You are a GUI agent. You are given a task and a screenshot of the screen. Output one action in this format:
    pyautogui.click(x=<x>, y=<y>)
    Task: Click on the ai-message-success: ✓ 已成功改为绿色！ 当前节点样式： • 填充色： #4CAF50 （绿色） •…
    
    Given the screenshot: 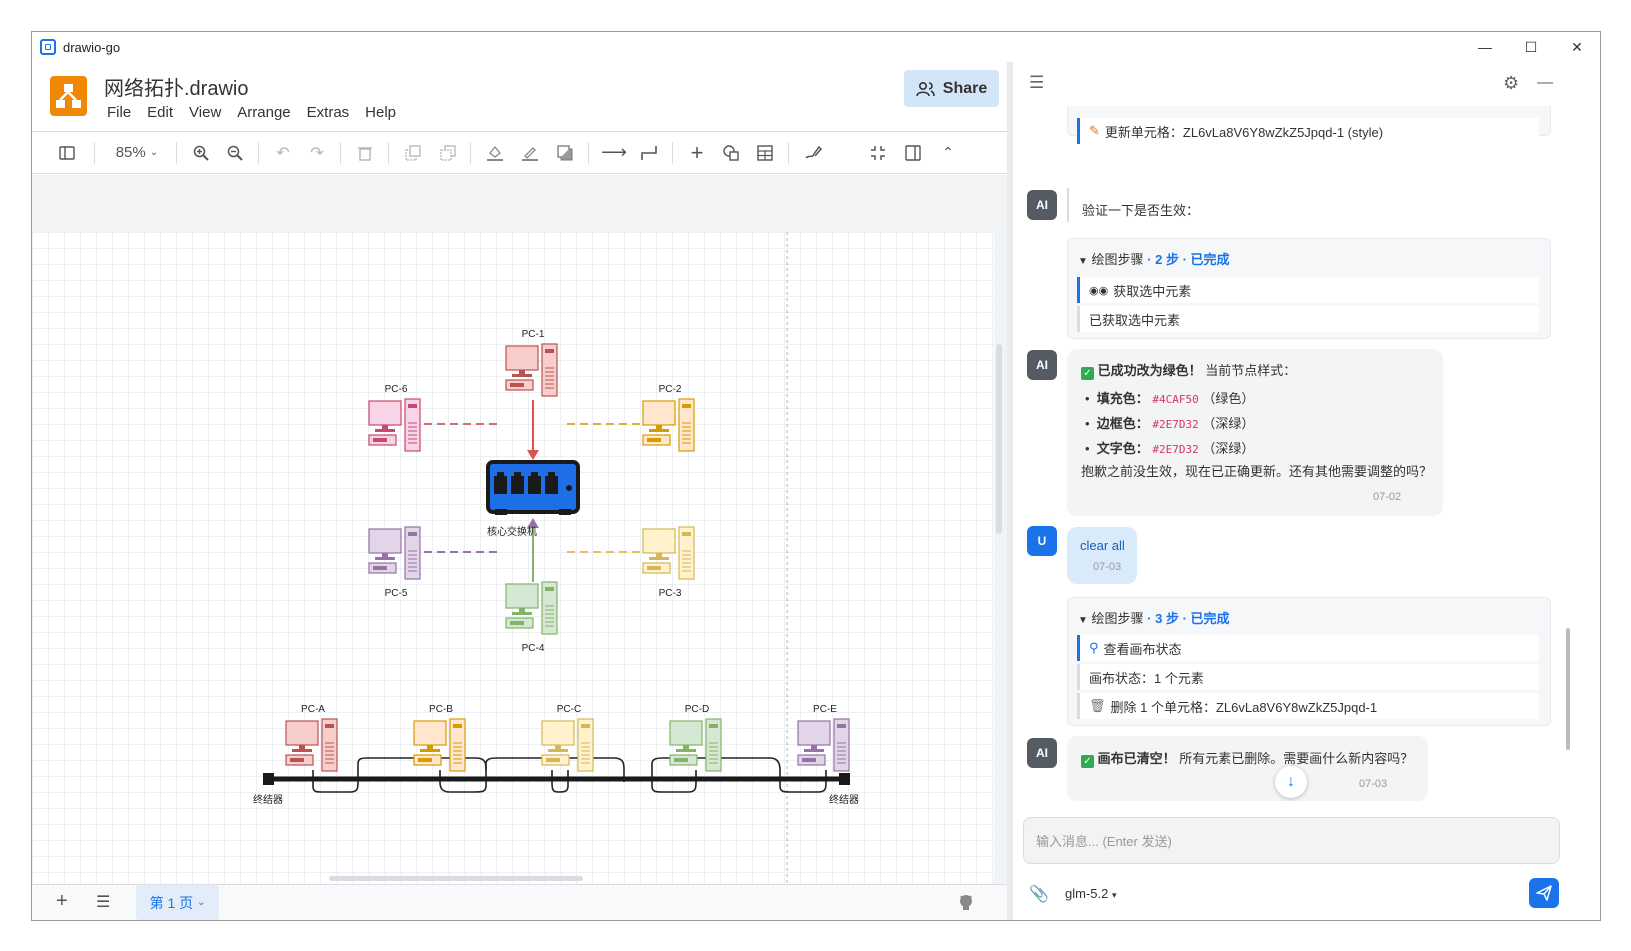 What is the action you would take?
    pyautogui.click(x=1255, y=432)
    